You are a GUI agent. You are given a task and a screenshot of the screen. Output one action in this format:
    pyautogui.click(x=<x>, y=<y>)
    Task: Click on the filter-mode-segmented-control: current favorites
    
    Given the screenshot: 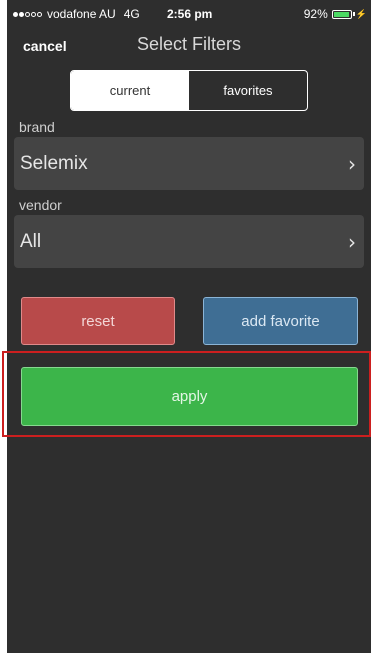 What is the action you would take?
    pyautogui.click(x=189, y=90)
    